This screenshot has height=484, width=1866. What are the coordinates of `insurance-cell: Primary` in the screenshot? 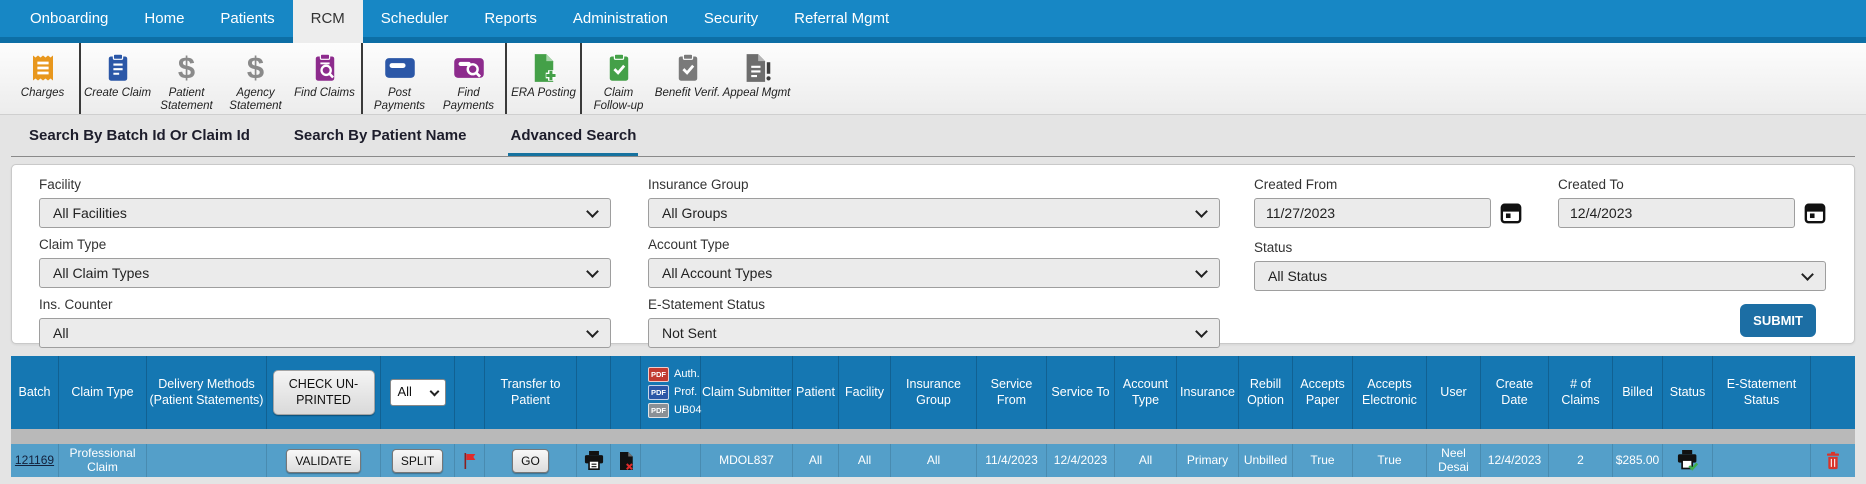 It's located at (1208, 460).